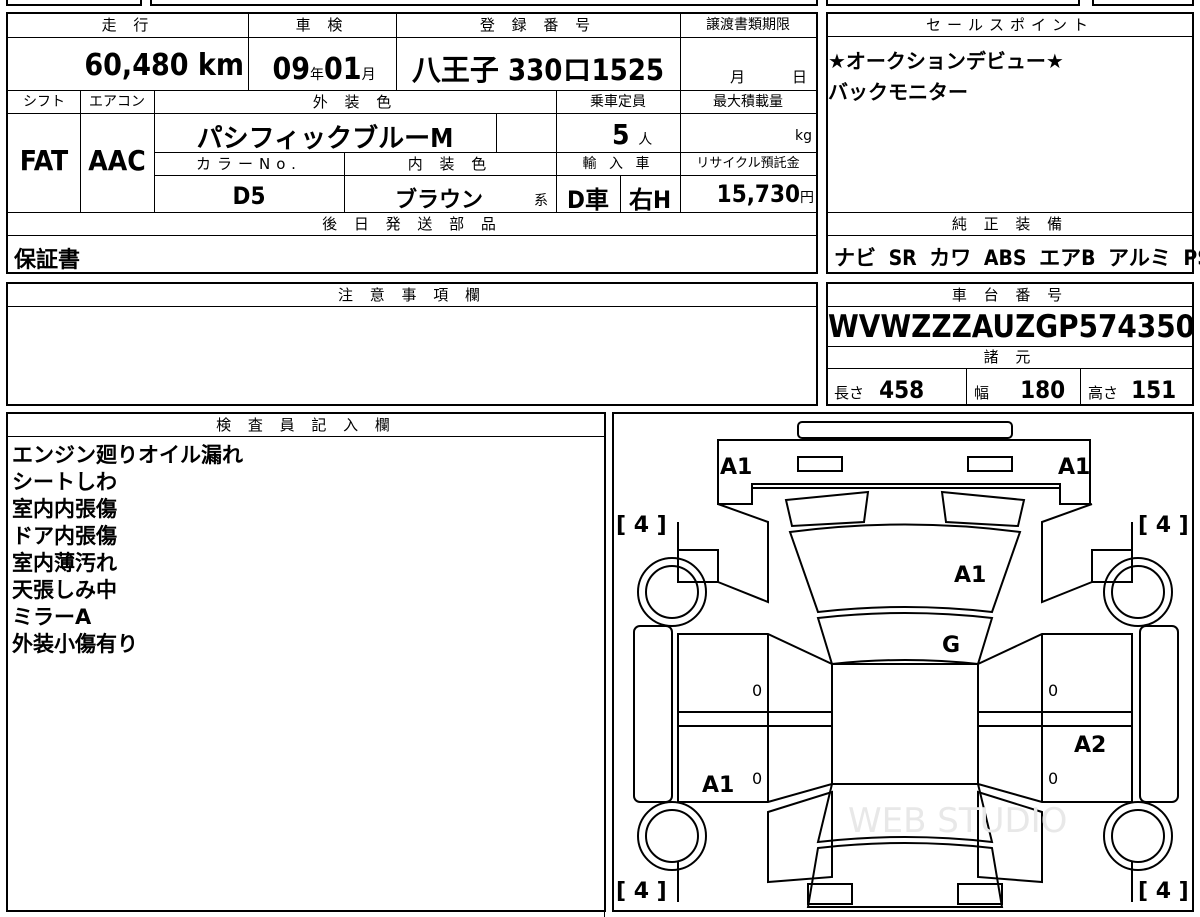 The image size is (1200, 917). What do you see at coordinates (748, 25) in the screenshot?
I see `transfer-header: 譲渡書類期限` at bounding box center [748, 25].